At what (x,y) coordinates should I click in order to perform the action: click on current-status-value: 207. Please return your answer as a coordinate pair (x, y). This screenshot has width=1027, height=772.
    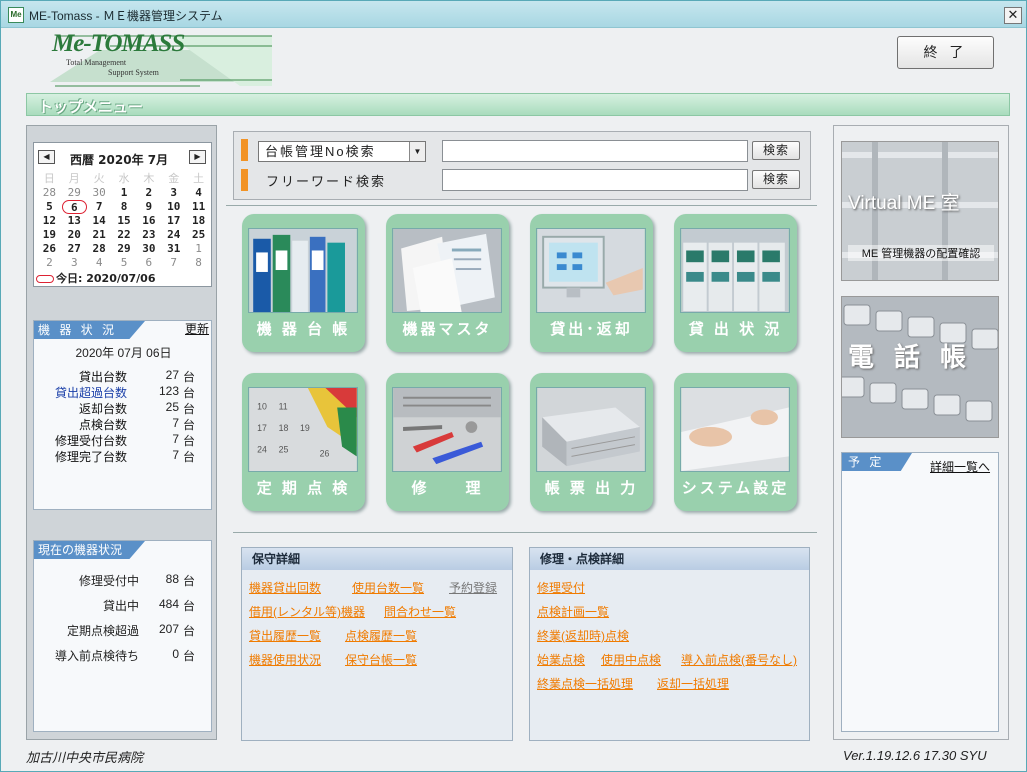
    Looking at the image, I should click on (168, 629).